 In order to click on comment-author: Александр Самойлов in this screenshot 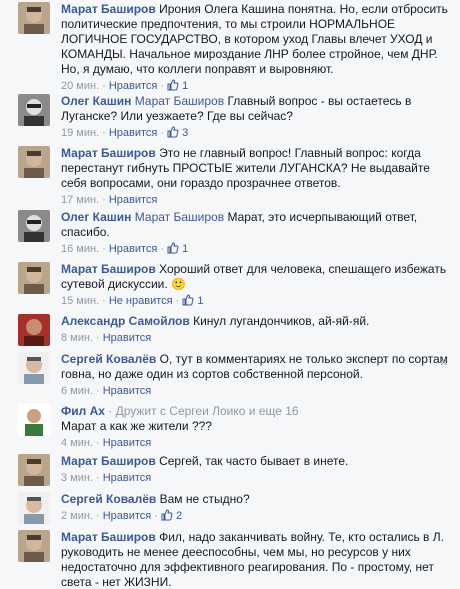, I will do `click(125, 321)`.